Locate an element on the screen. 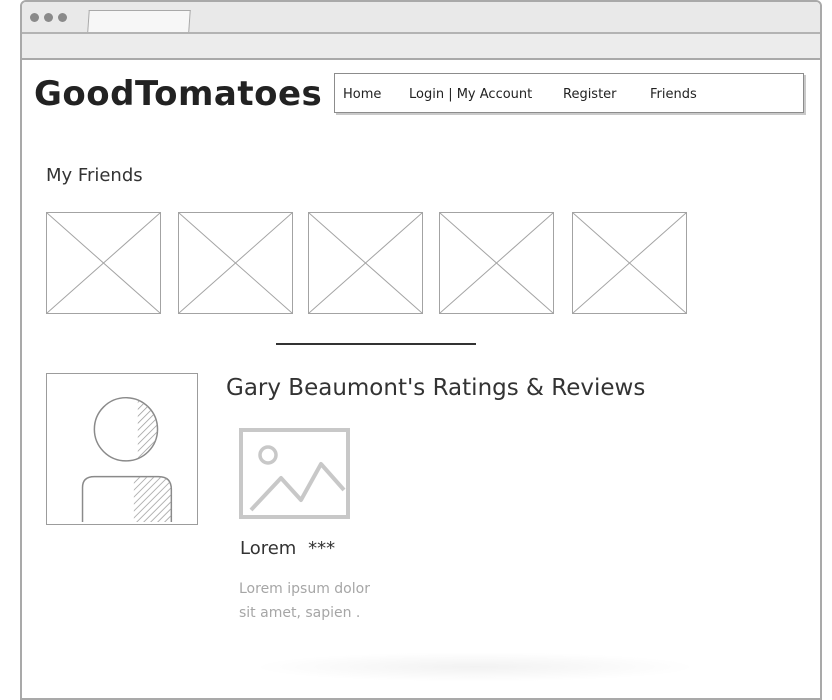 This screenshot has width=832, height=700. bottom-shadow is located at coordinates (475, 667).